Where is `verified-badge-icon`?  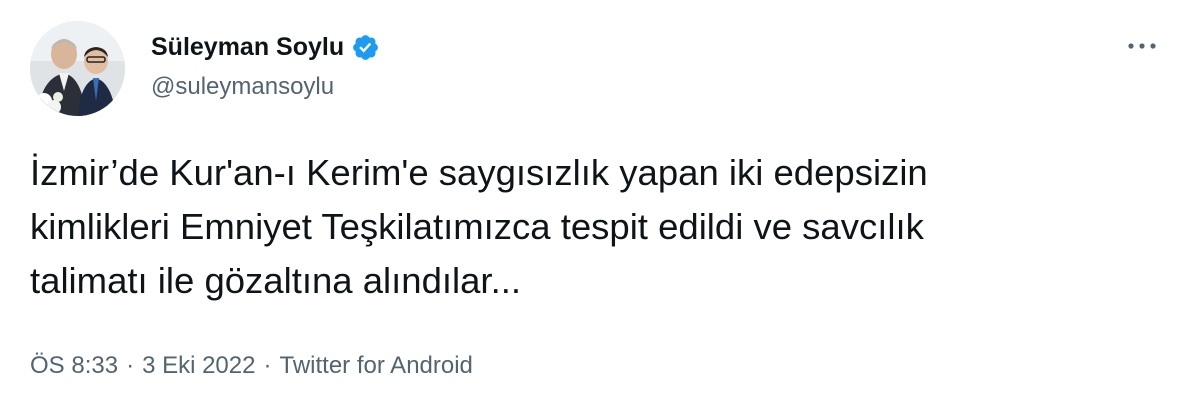
verified-badge-icon is located at coordinates (365, 47).